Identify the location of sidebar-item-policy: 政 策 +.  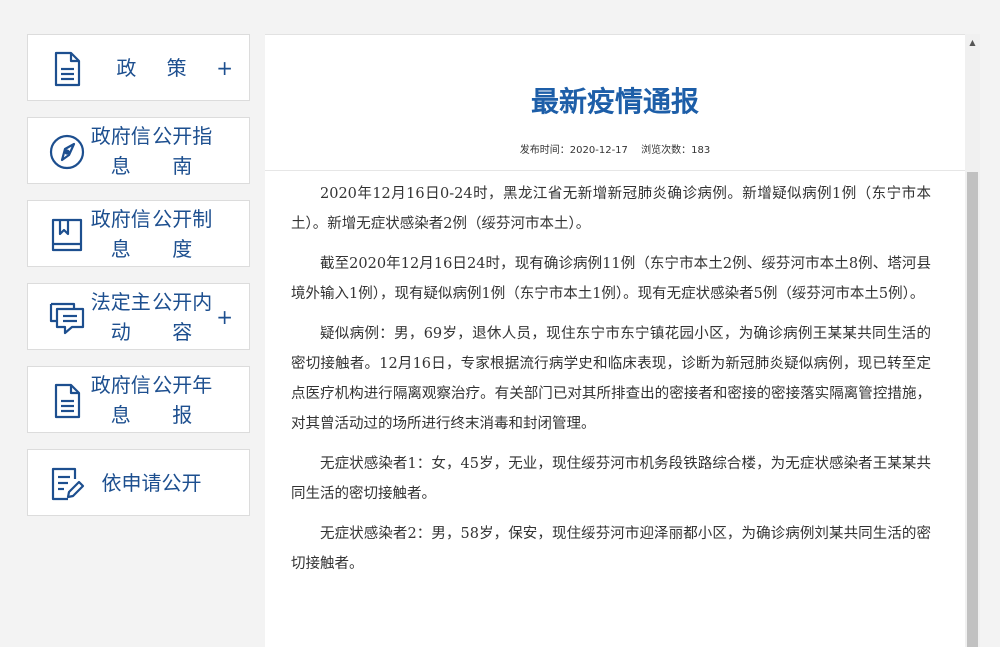
(138, 67).